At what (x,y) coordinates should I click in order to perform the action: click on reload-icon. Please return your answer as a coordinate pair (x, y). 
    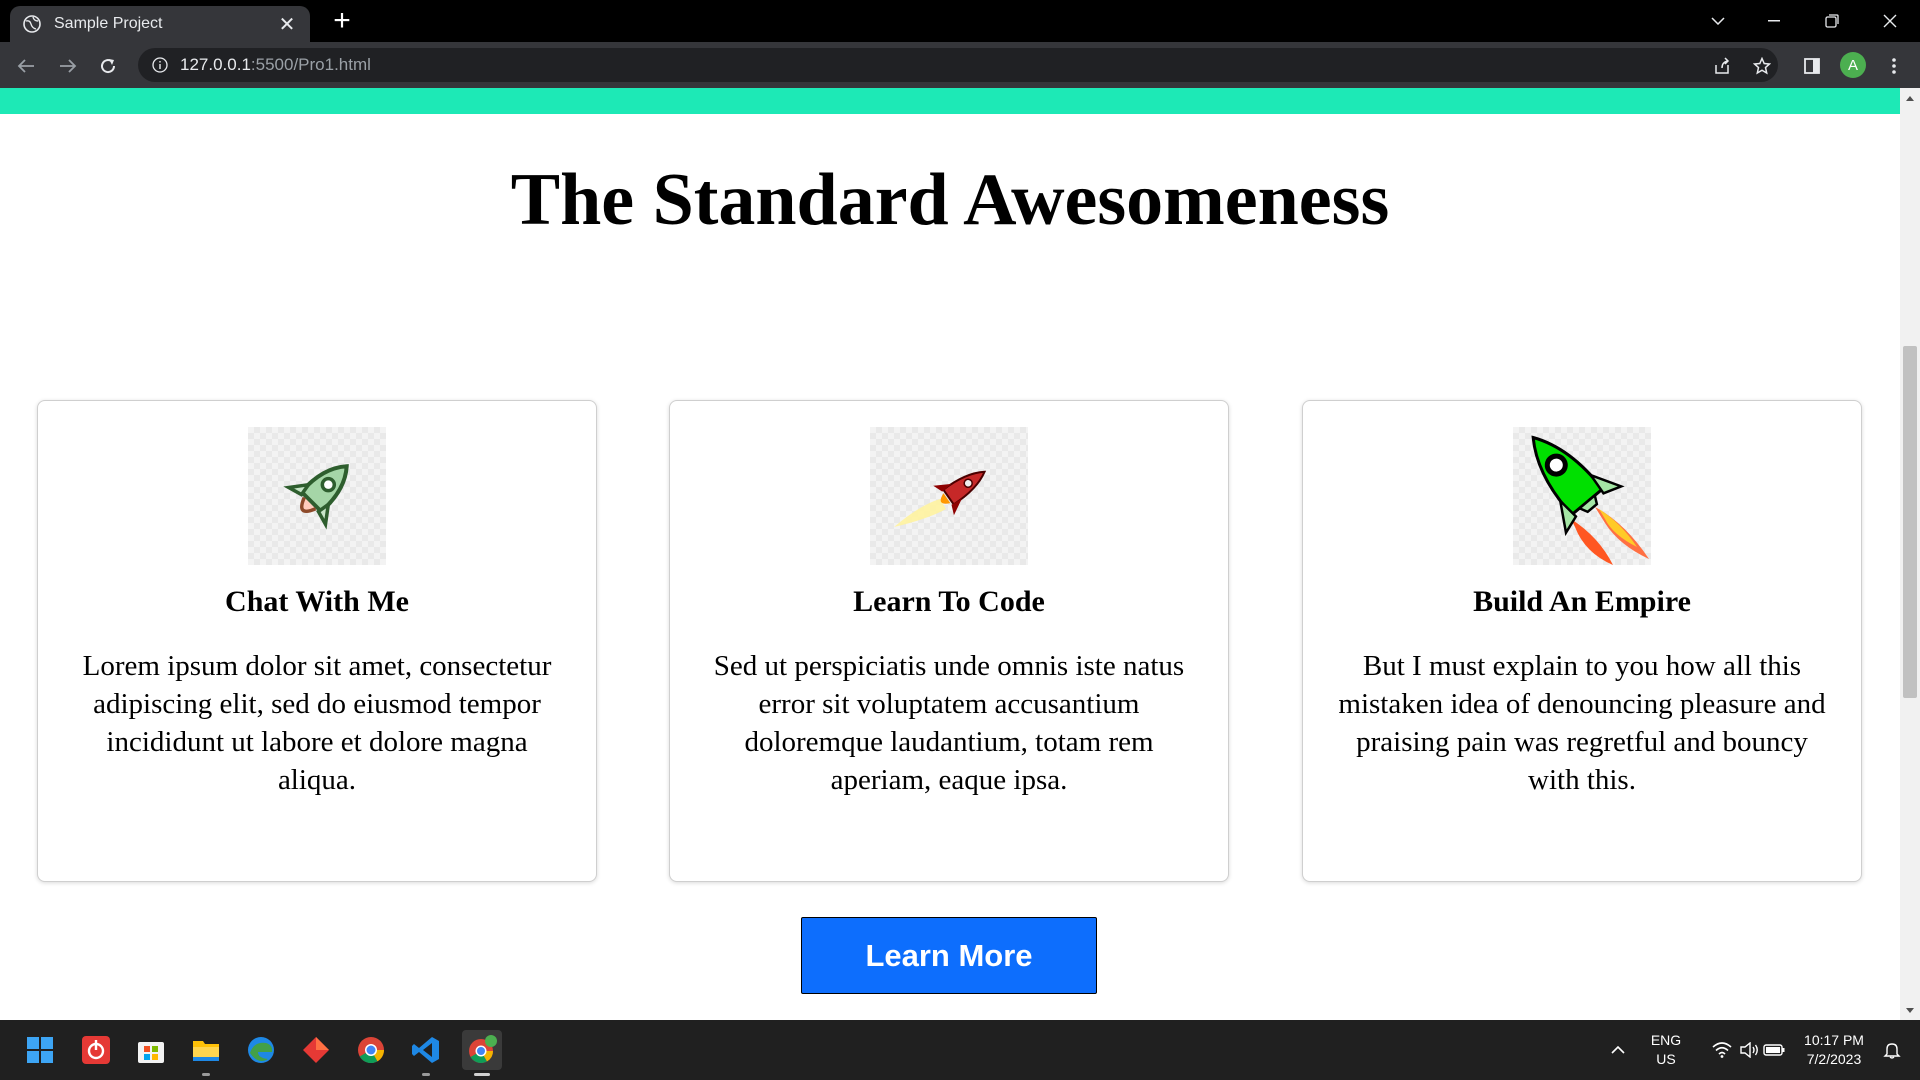
    Looking at the image, I should click on (108, 66).